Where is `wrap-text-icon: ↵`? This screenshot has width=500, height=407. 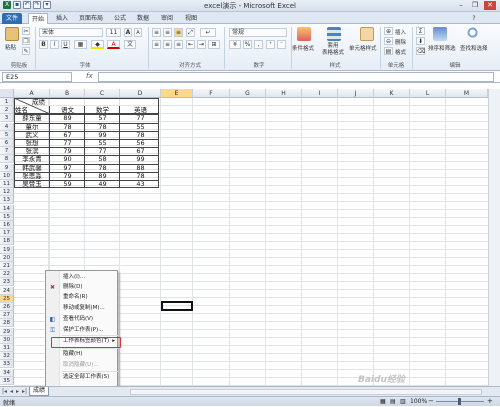 wrap-text-icon: ↵ is located at coordinates (208, 32).